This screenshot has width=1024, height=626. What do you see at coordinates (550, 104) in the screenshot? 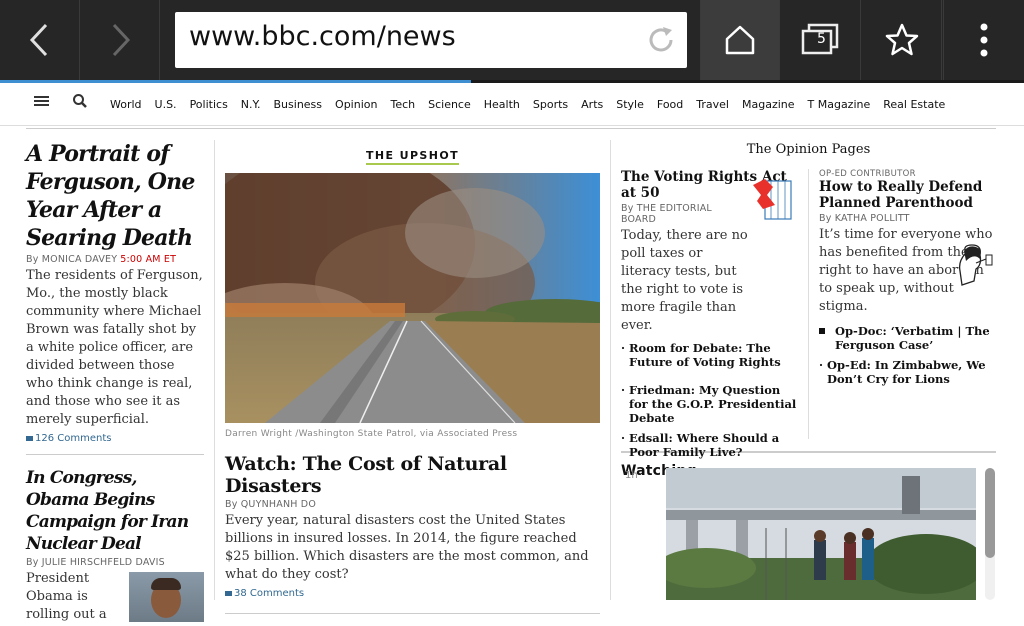
I see `nav-item-sports: Sports` at bounding box center [550, 104].